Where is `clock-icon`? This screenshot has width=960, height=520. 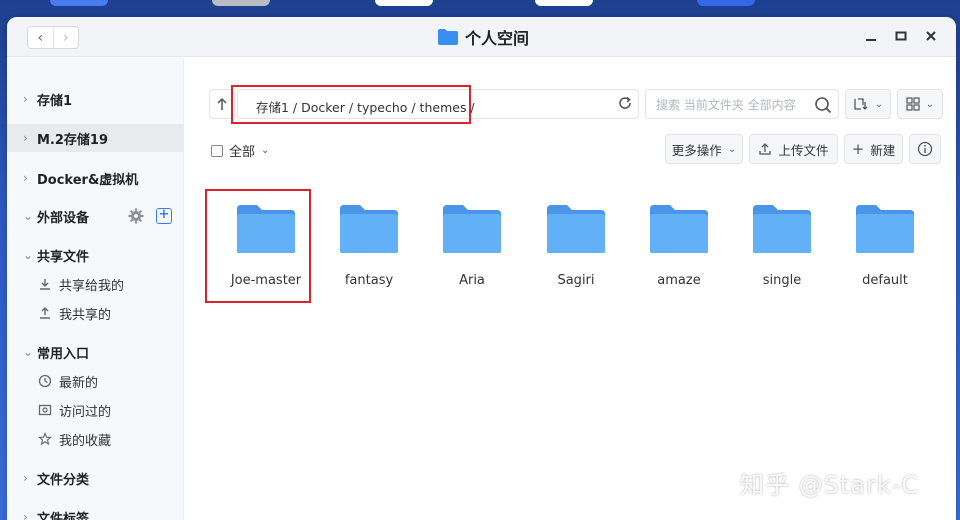
clock-icon is located at coordinates (45, 381).